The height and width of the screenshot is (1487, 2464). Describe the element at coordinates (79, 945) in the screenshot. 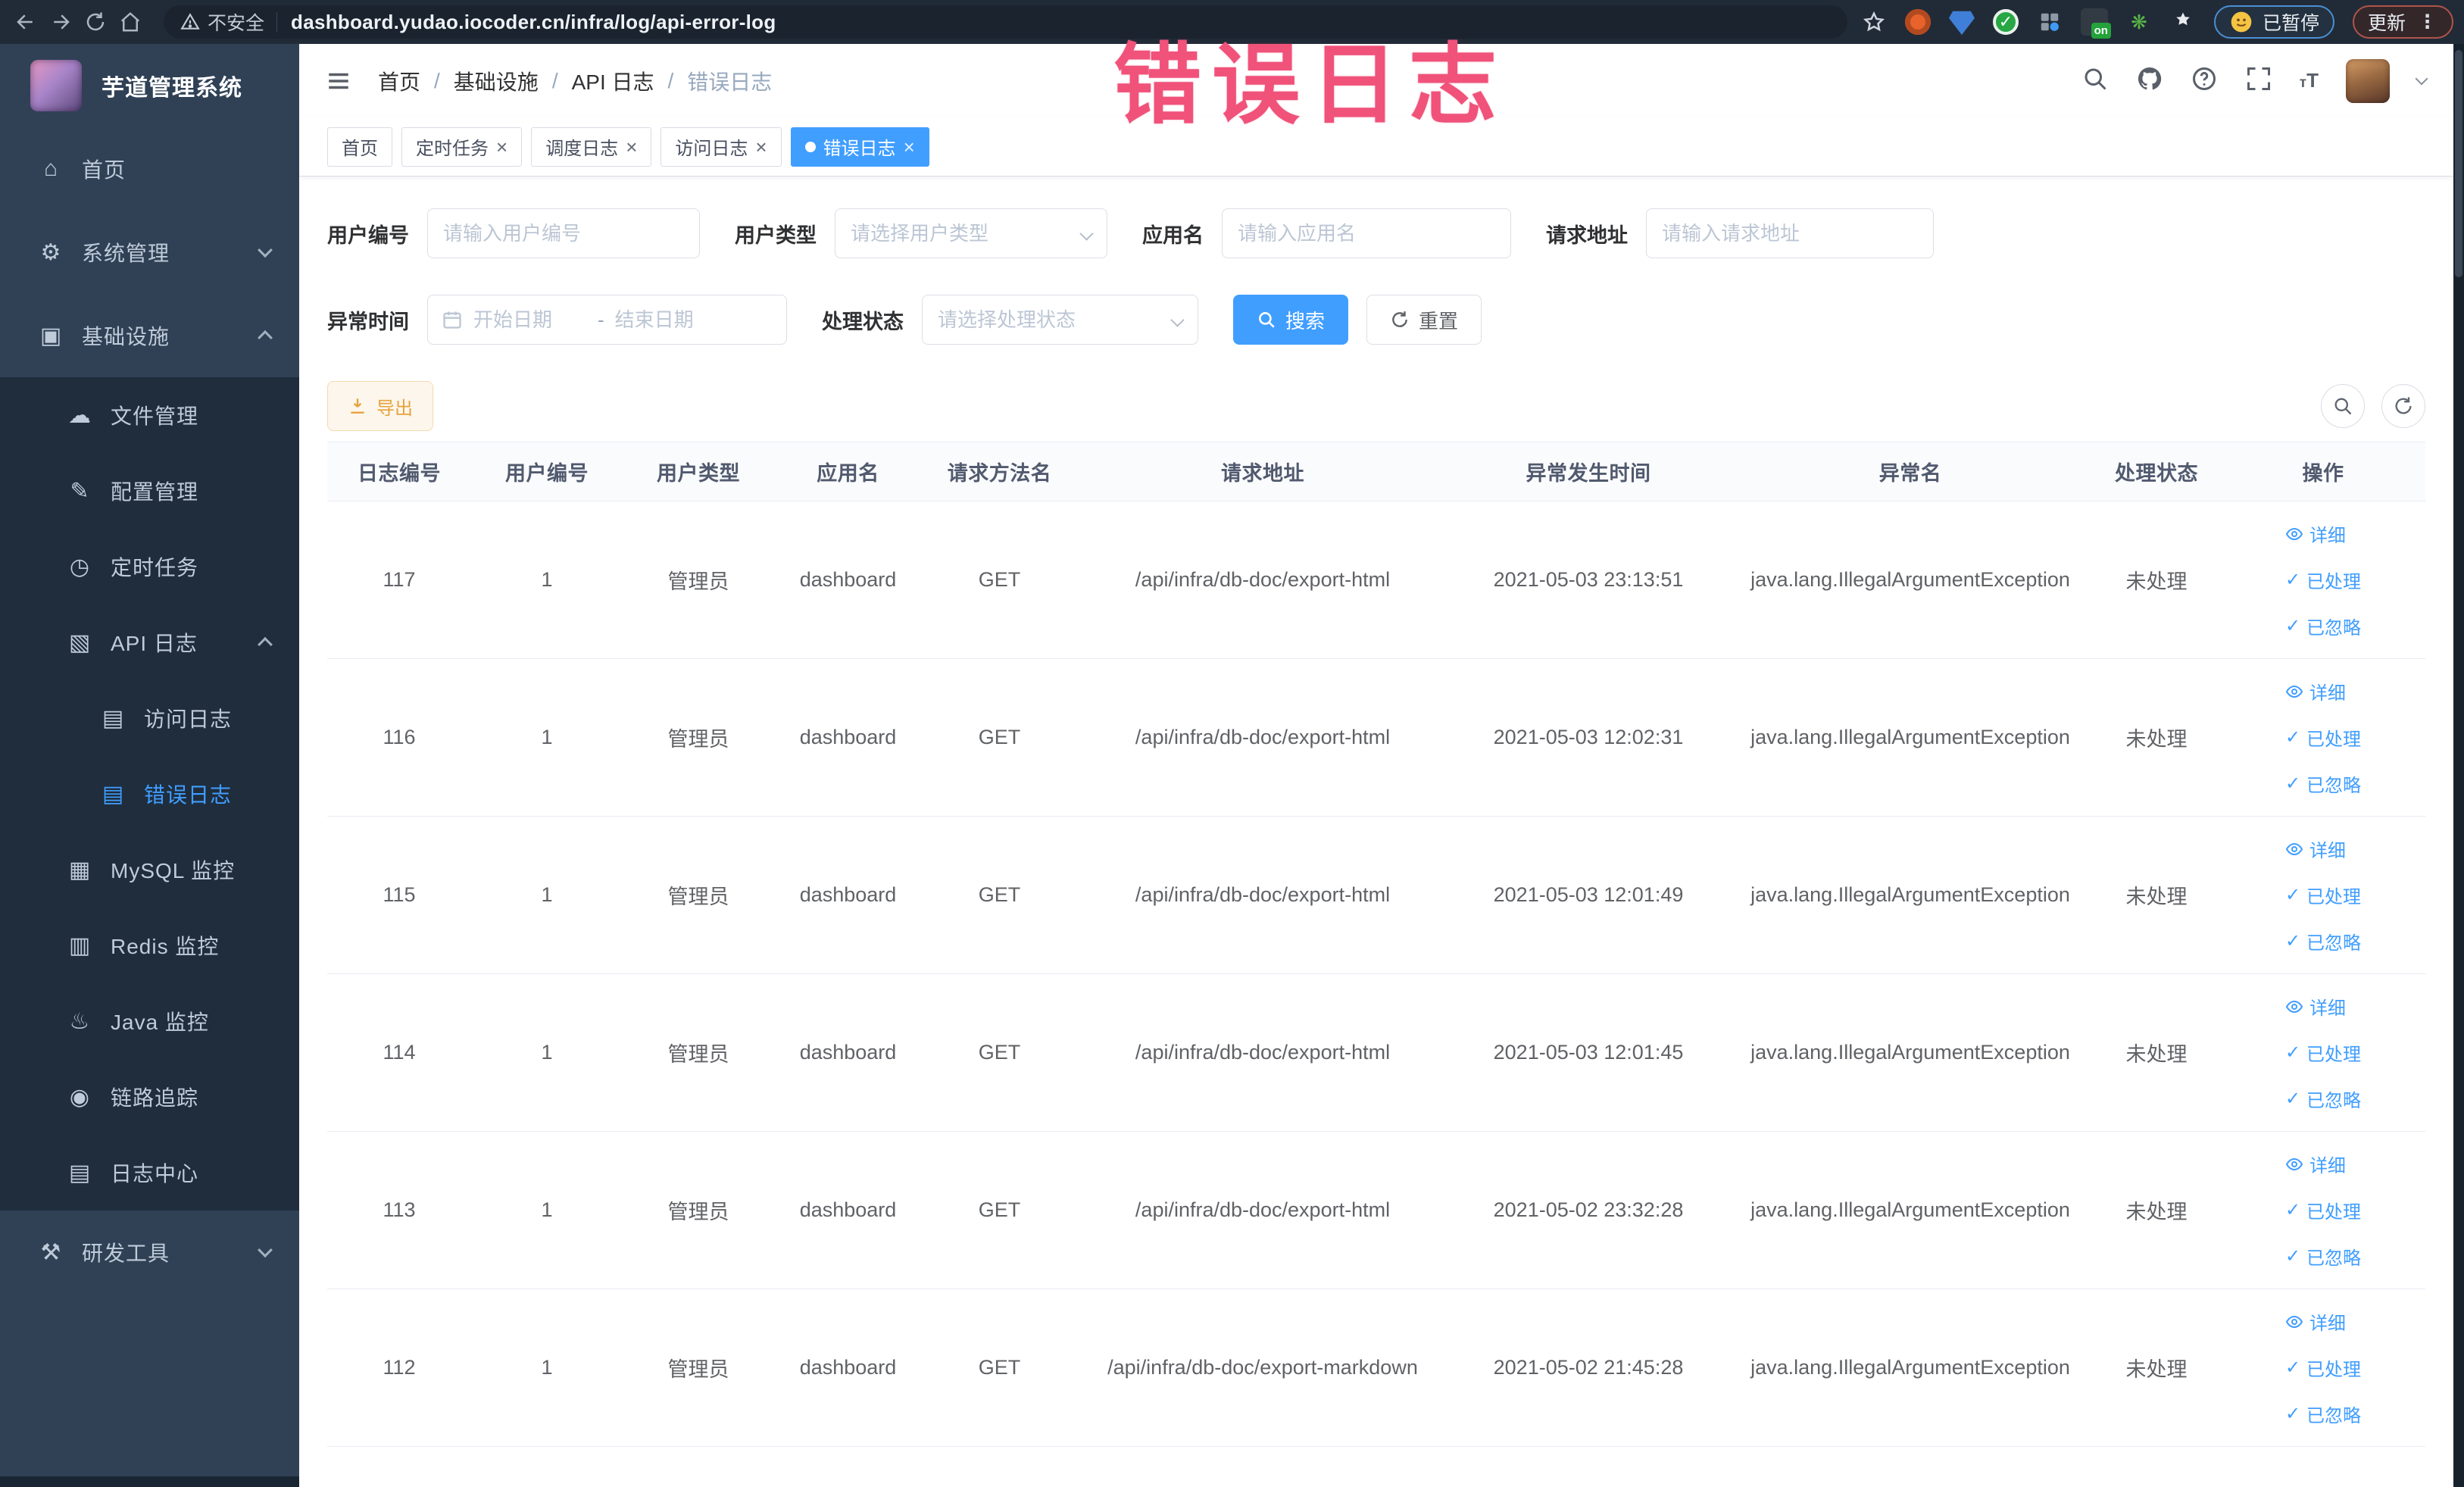

I see `redis-icon: ▥` at that location.